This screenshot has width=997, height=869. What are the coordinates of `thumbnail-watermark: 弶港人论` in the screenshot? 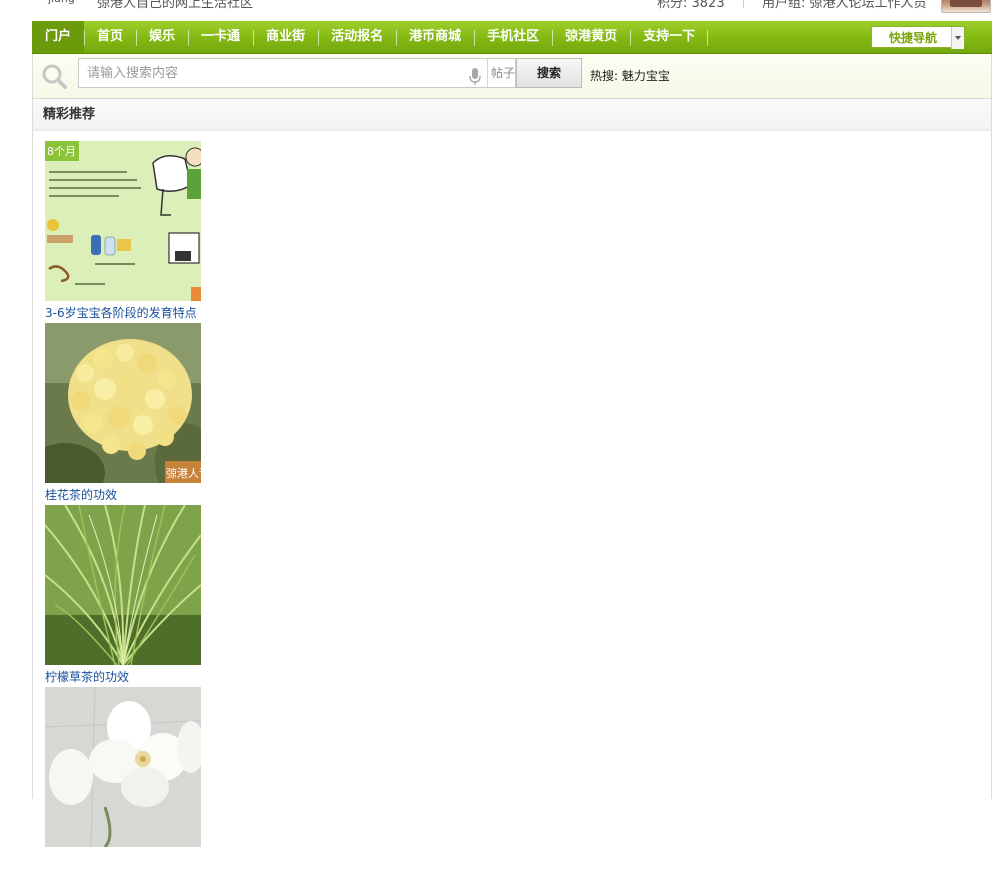 It's located at (183, 473).